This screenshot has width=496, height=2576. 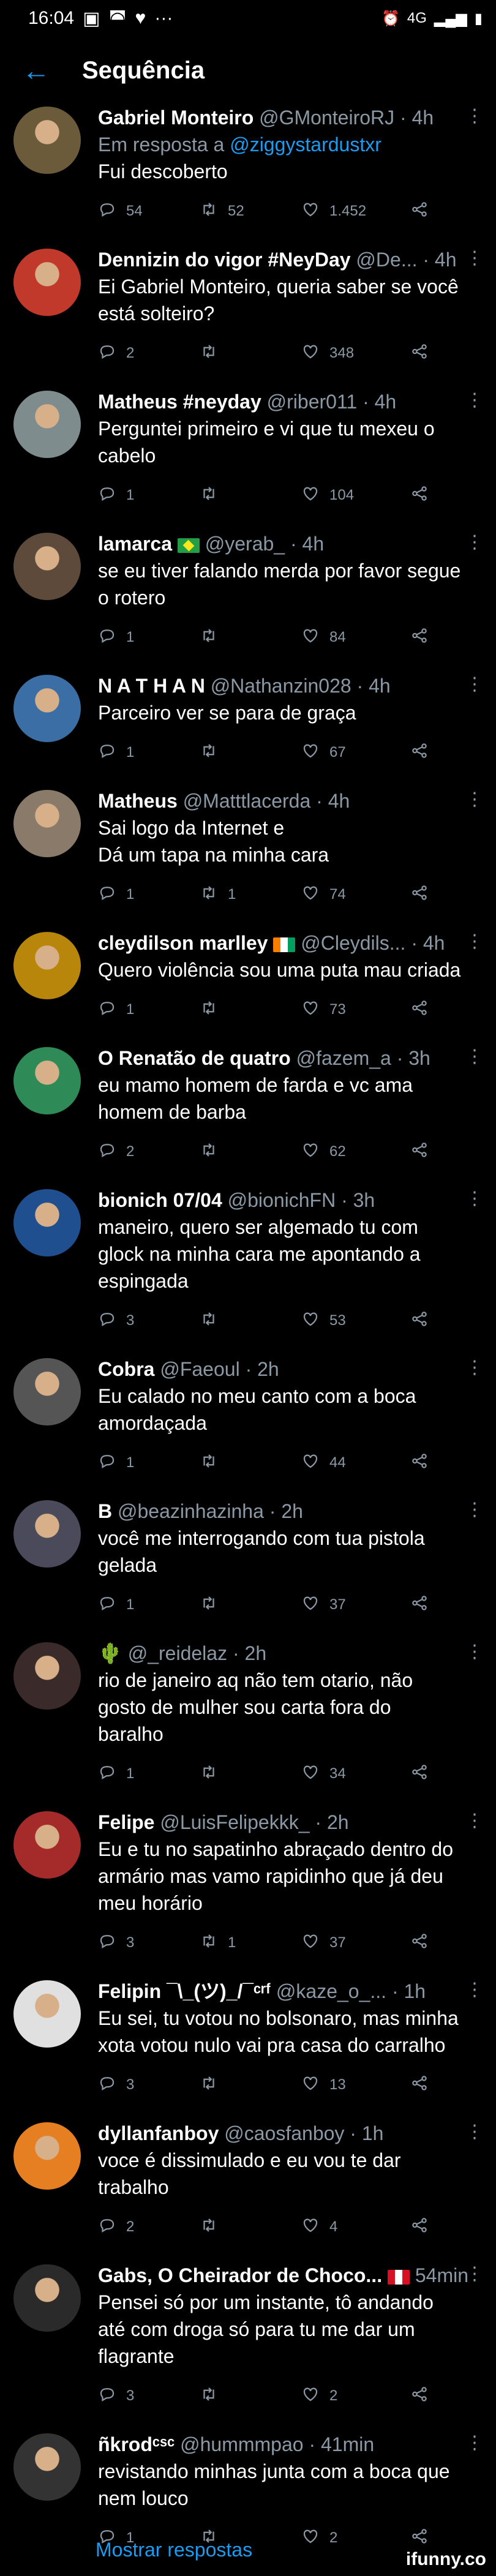 What do you see at coordinates (355, 1321) in the screenshot?
I see `like-button: 53` at bounding box center [355, 1321].